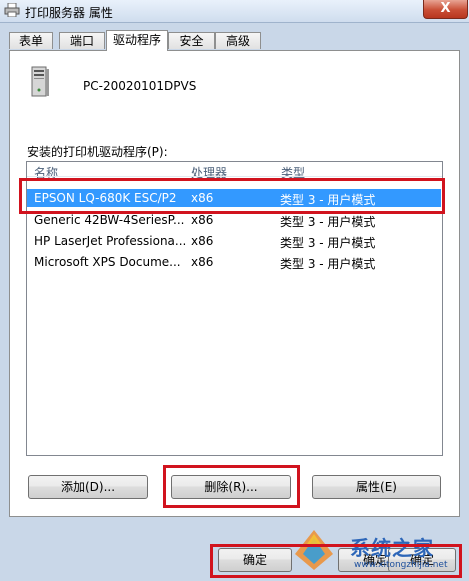  I want to click on title-bar: 打印服务器 属性 X, so click(234, 11).